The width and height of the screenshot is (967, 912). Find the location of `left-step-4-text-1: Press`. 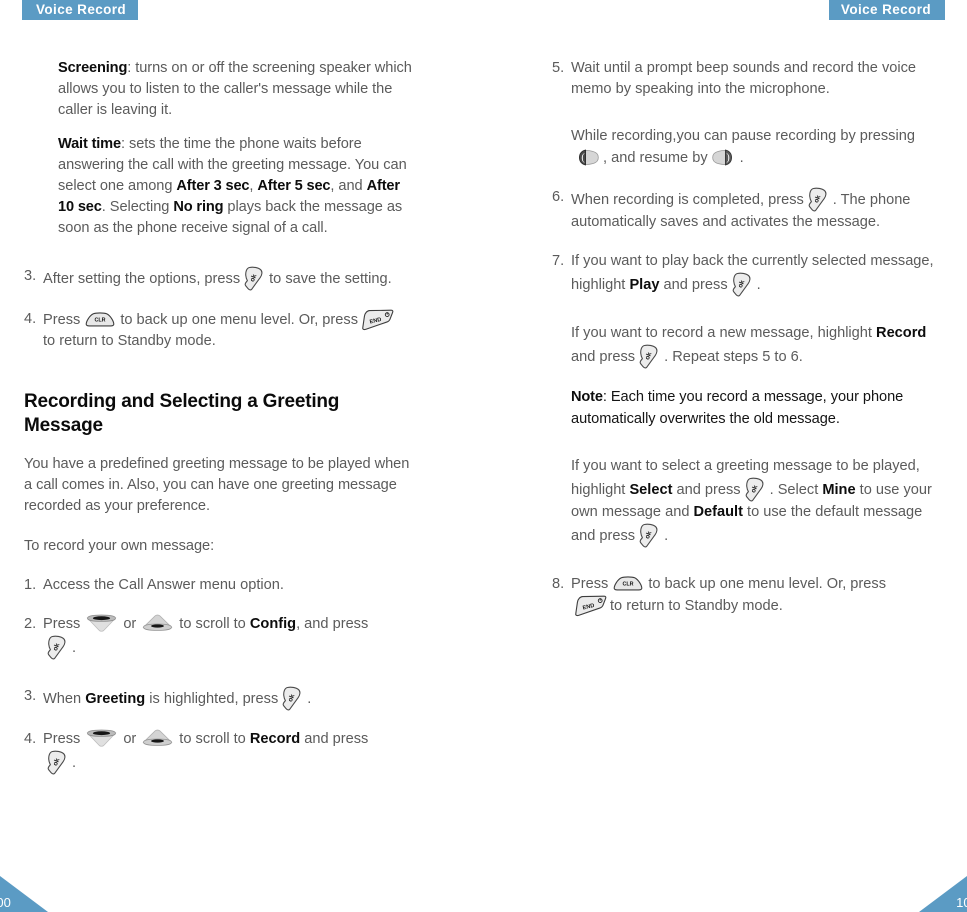

left-step-4-text-1: Press is located at coordinates (62, 319).